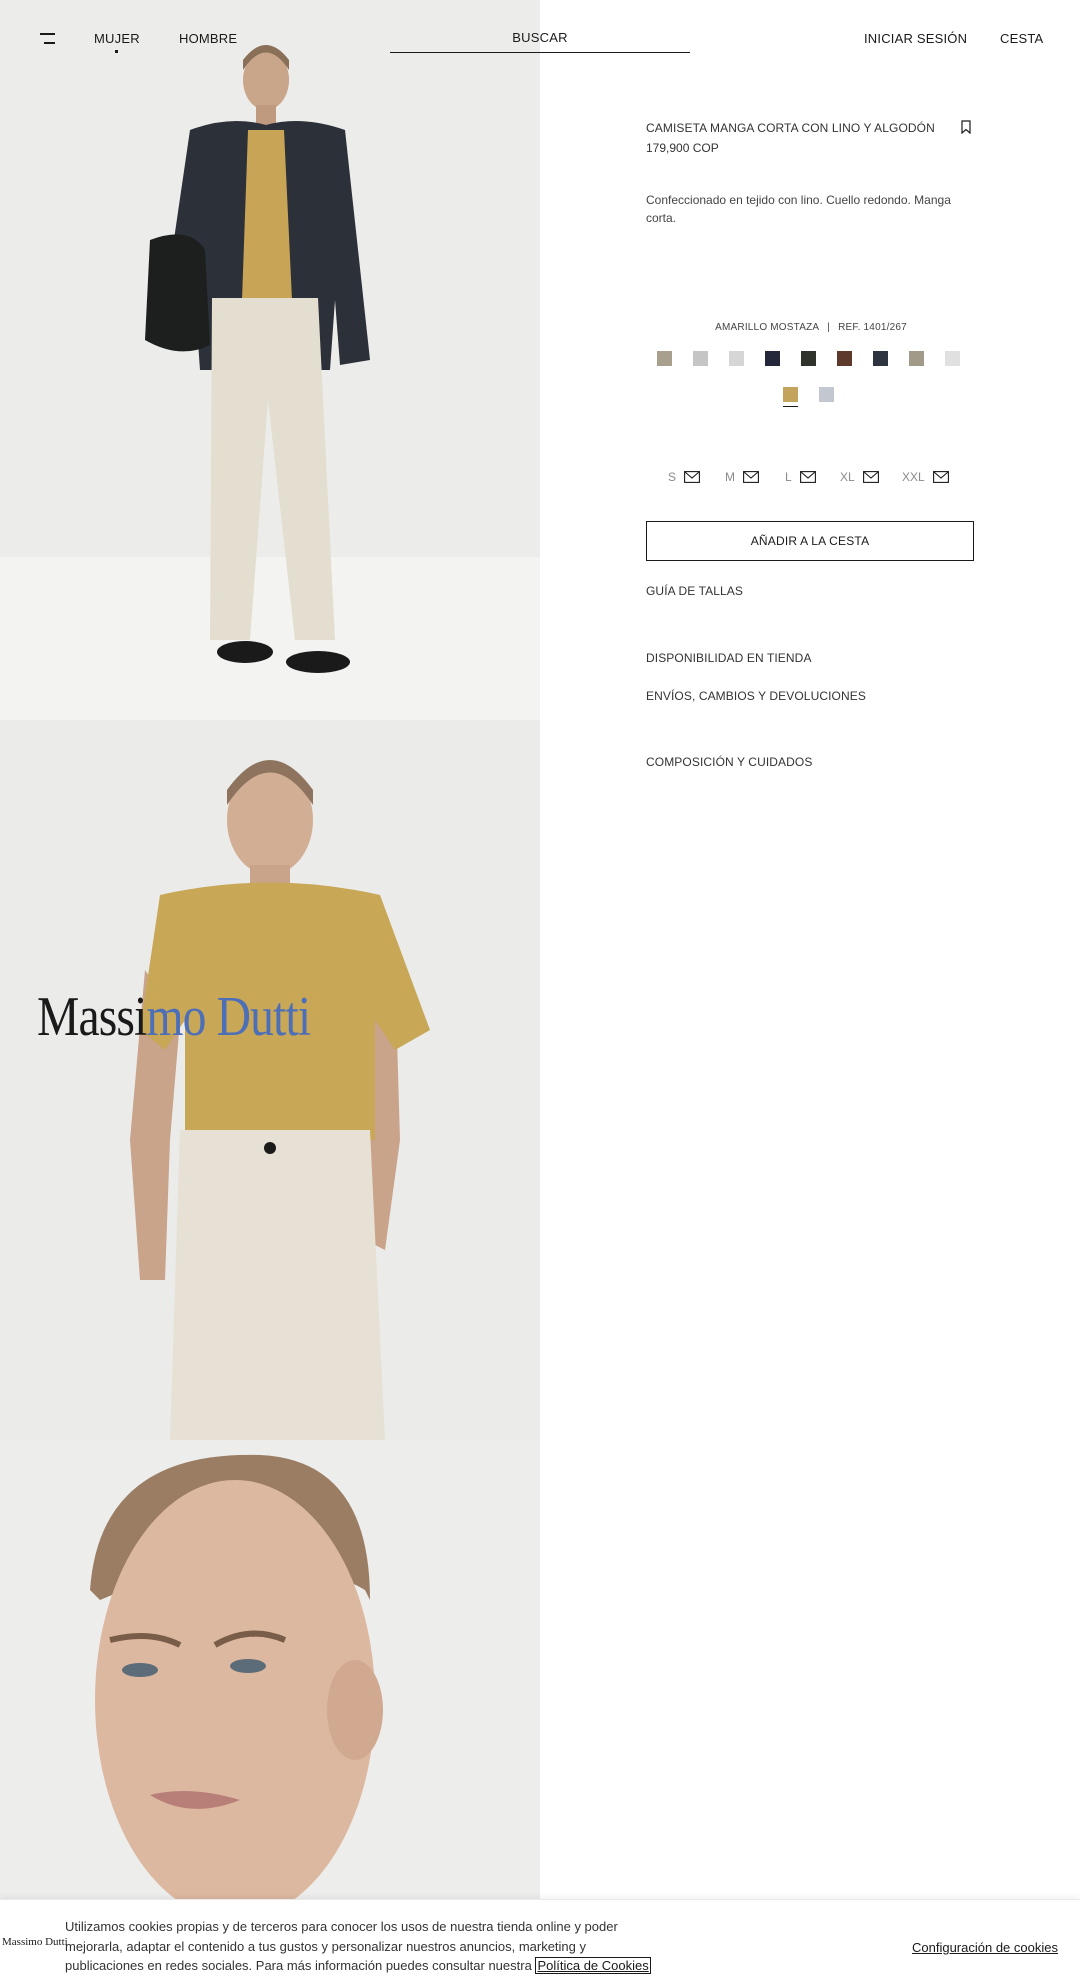  What do you see at coordinates (694, 591) in the screenshot?
I see `size-guide-link: GUÍA DE TALLAS` at bounding box center [694, 591].